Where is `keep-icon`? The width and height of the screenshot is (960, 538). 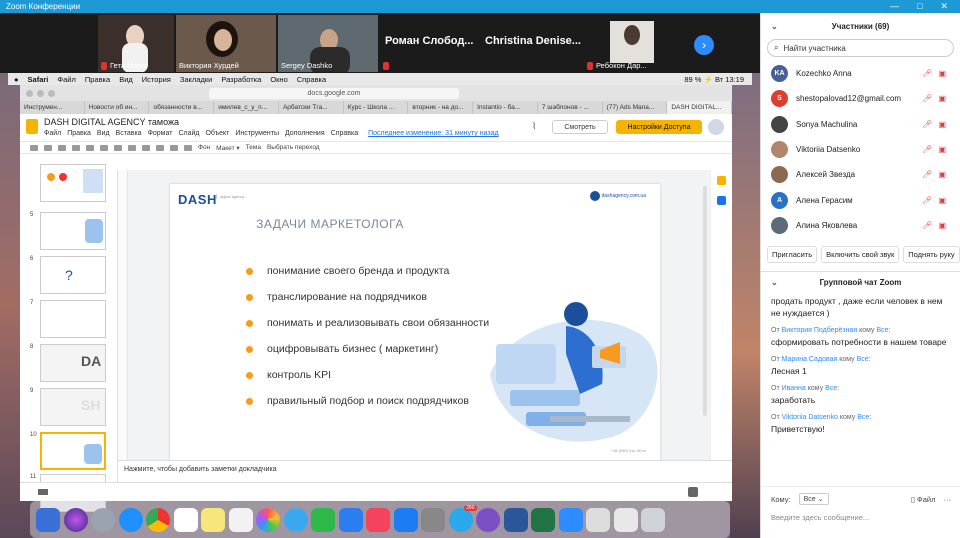 keep-icon is located at coordinates (721, 180).